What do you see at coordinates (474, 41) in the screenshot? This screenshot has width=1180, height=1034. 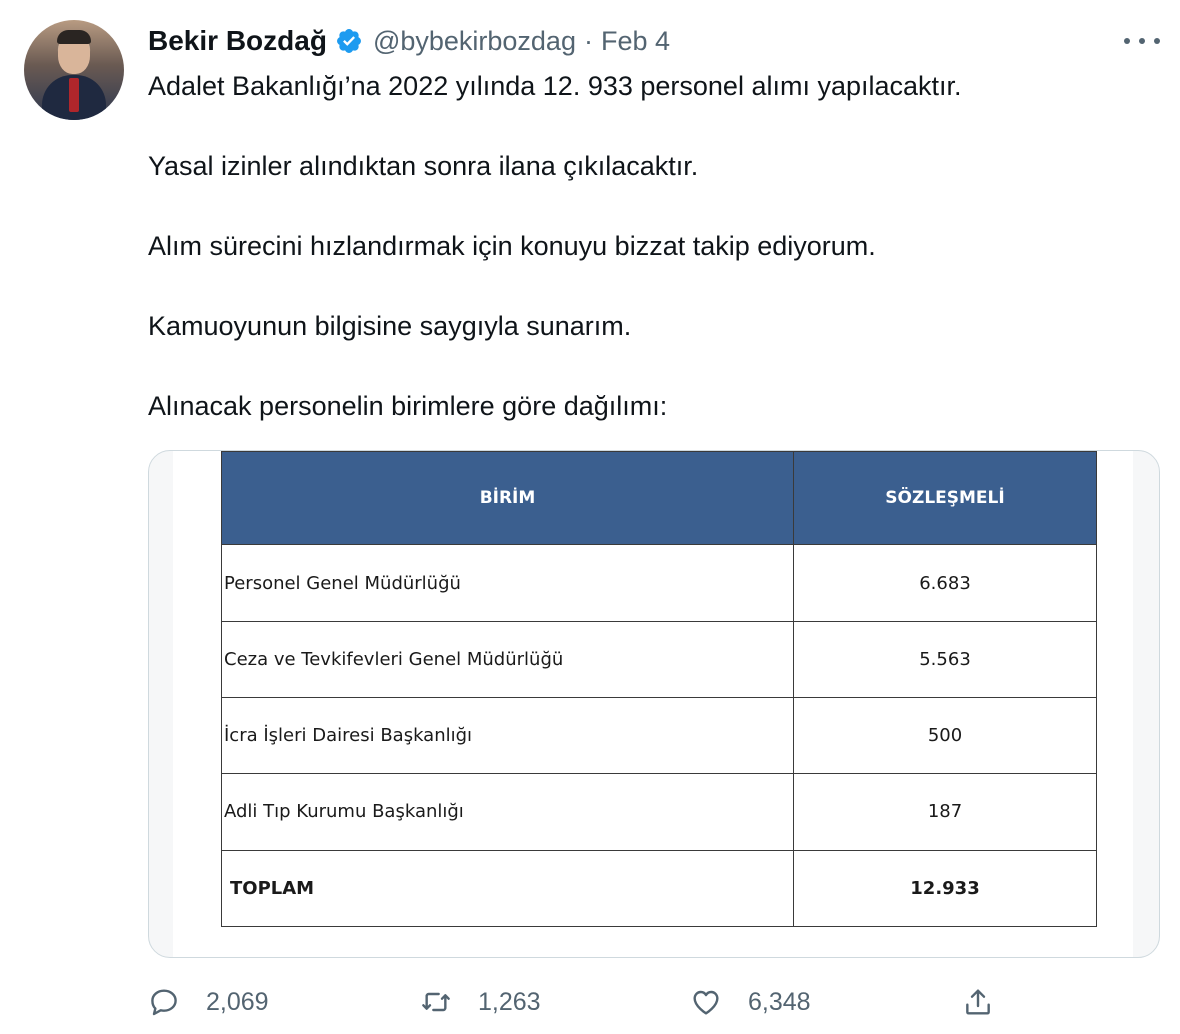 I see `author-handle: @bybekirbozdag` at bounding box center [474, 41].